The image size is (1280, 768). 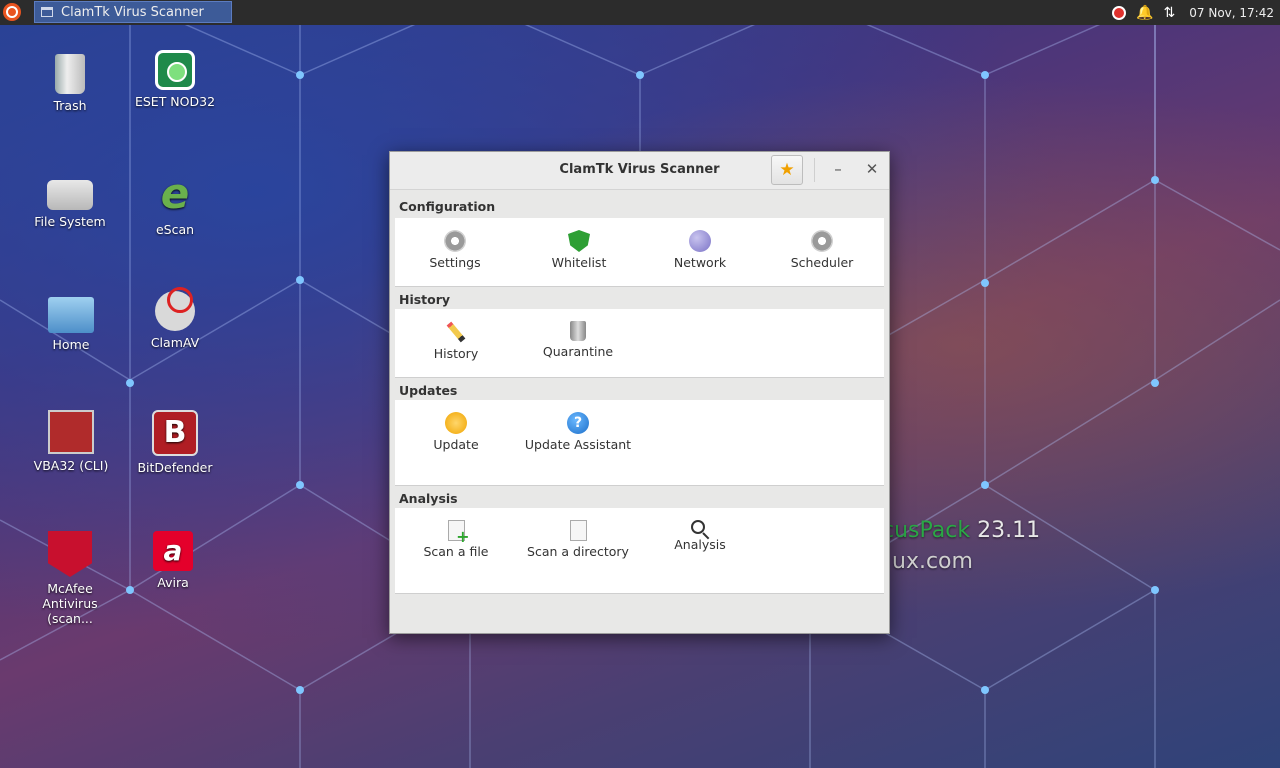 I want to click on quarantine-button: Quarantine, so click(x=578, y=340).